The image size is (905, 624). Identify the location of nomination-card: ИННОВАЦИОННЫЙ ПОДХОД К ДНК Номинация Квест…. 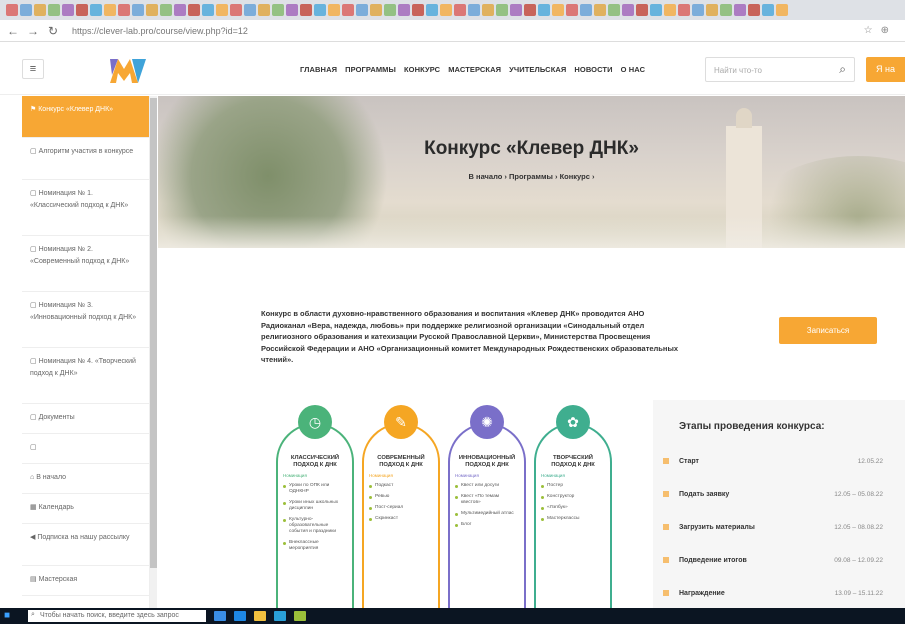
(487, 523).